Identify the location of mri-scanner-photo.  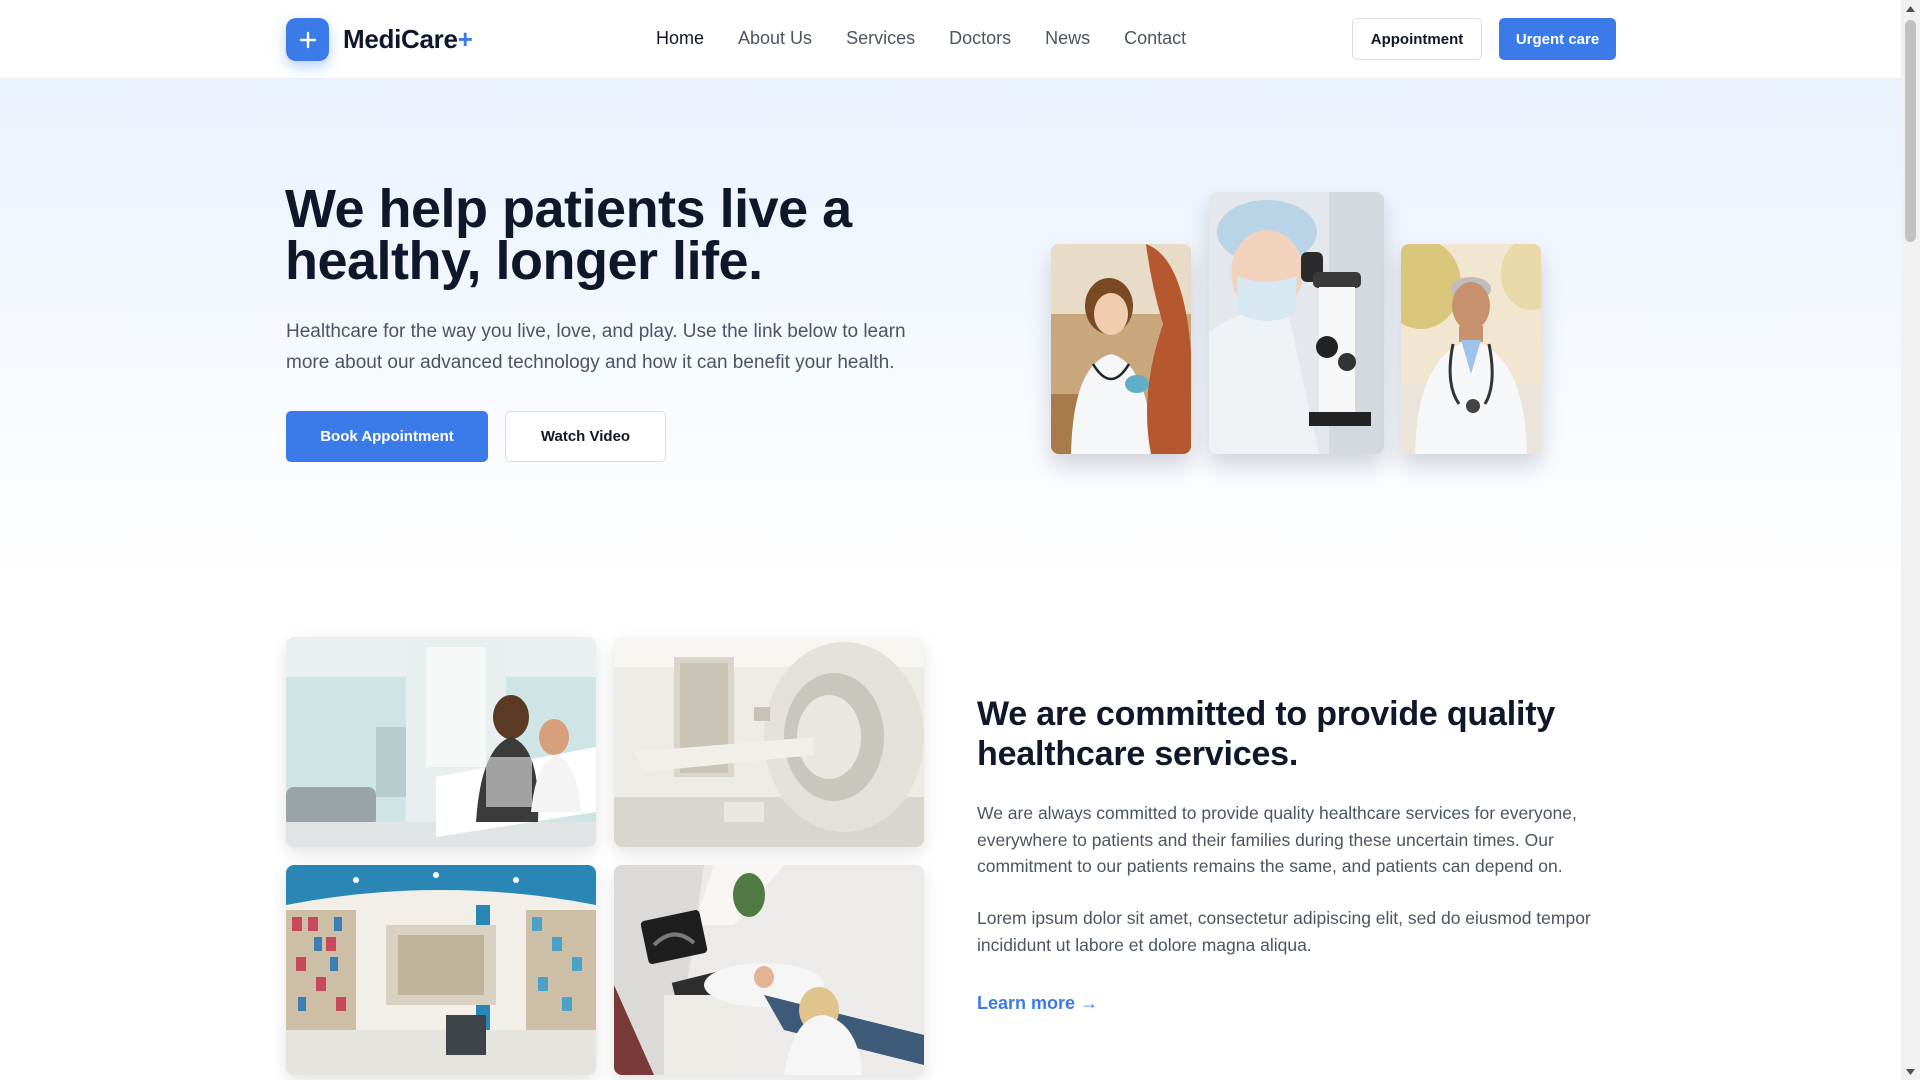
(769, 742).